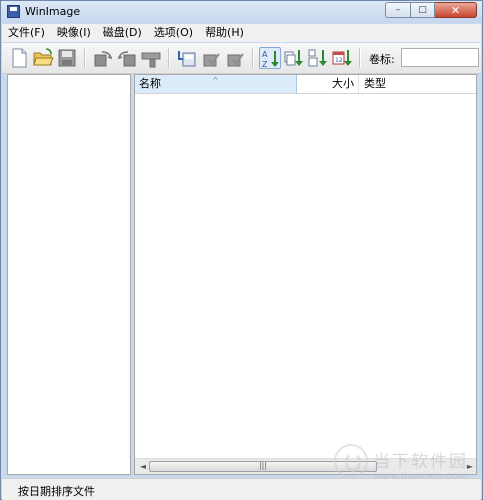  Describe the element at coordinates (127, 58) in the screenshot. I see `write-disk-icon` at that location.